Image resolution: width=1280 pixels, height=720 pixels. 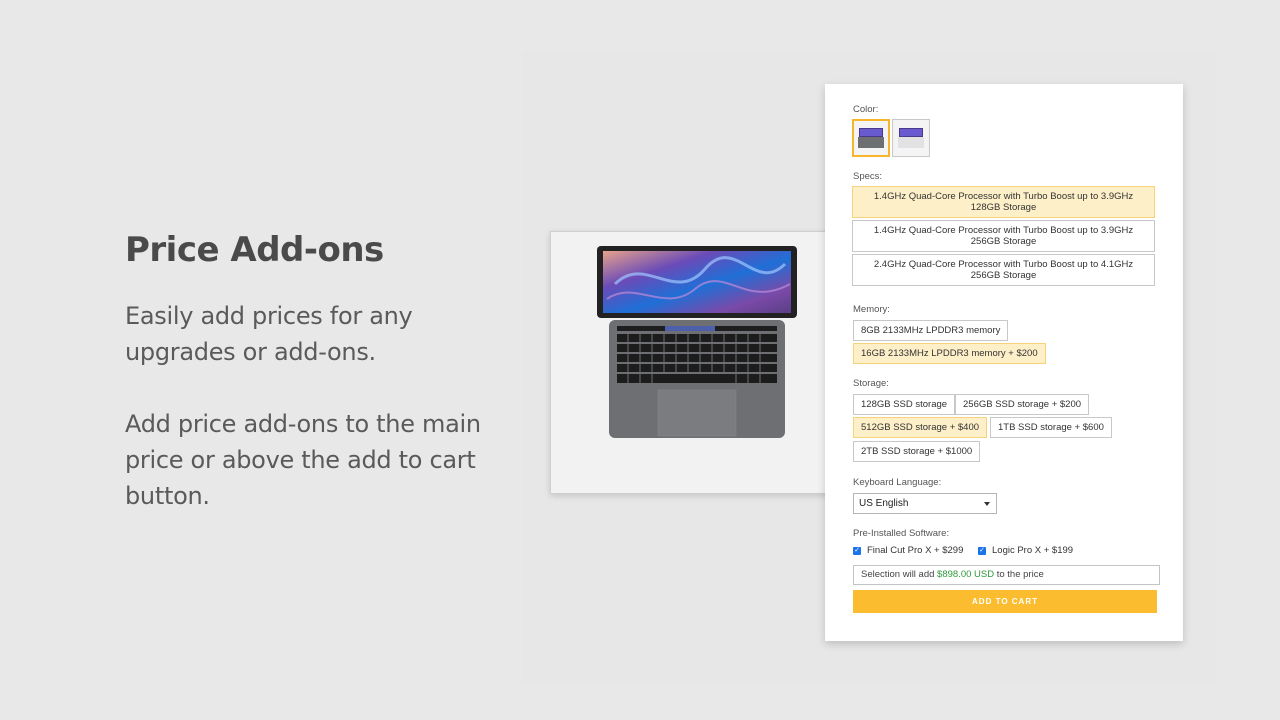 What do you see at coordinates (925, 503) in the screenshot?
I see `keyboard-language-select: US English` at bounding box center [925, 503].